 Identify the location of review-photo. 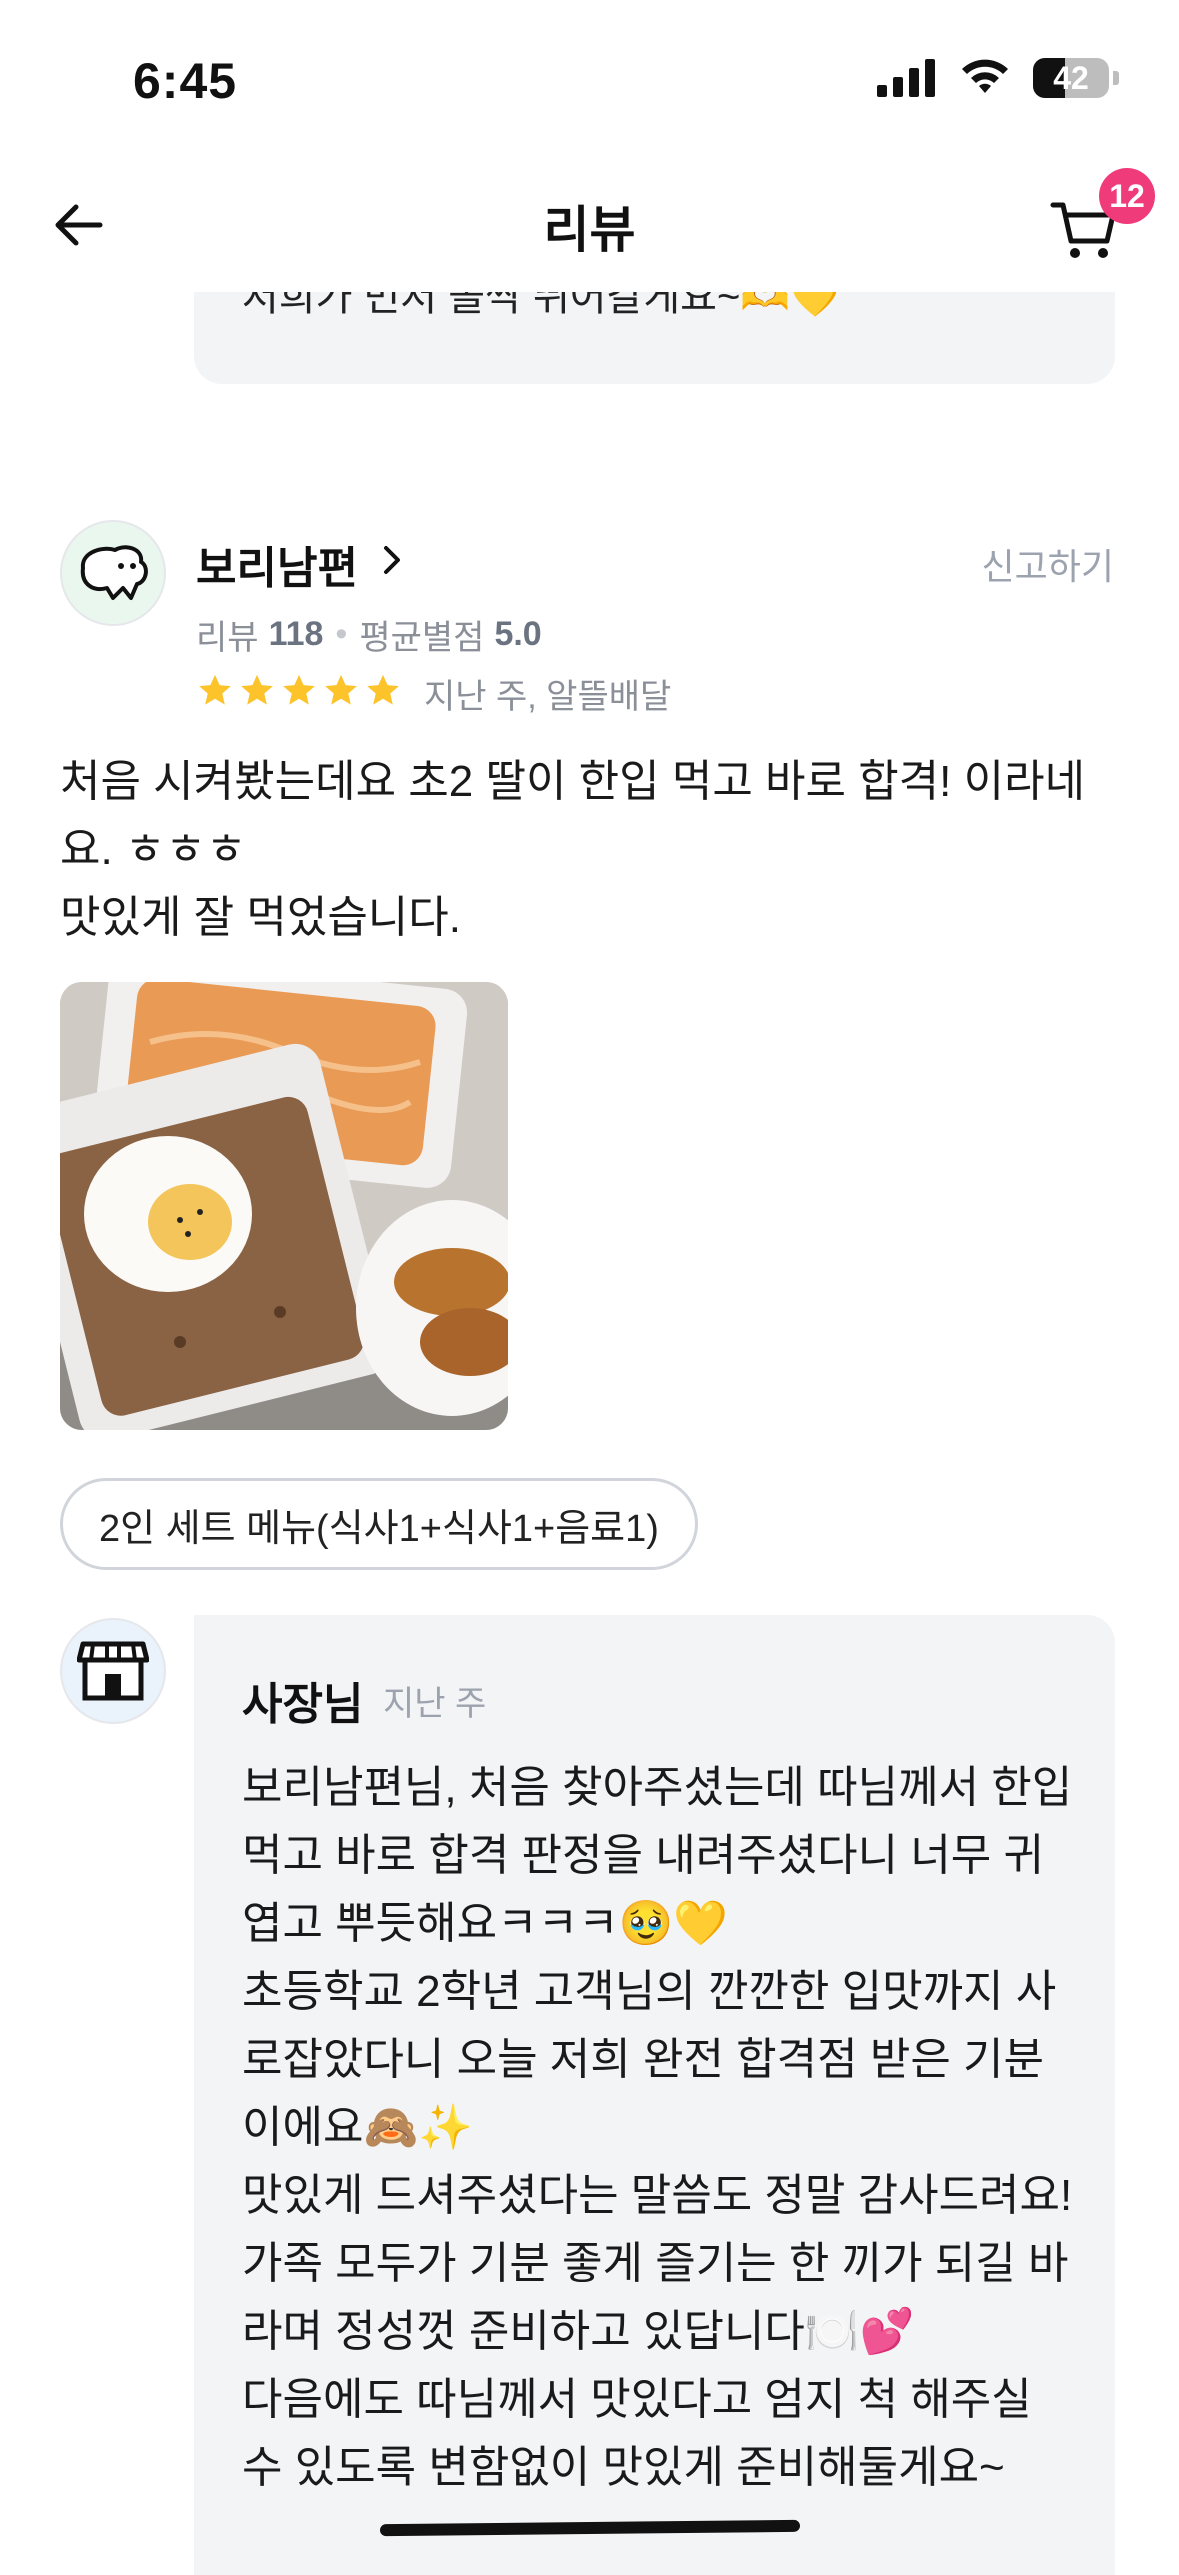
(284, 1206).